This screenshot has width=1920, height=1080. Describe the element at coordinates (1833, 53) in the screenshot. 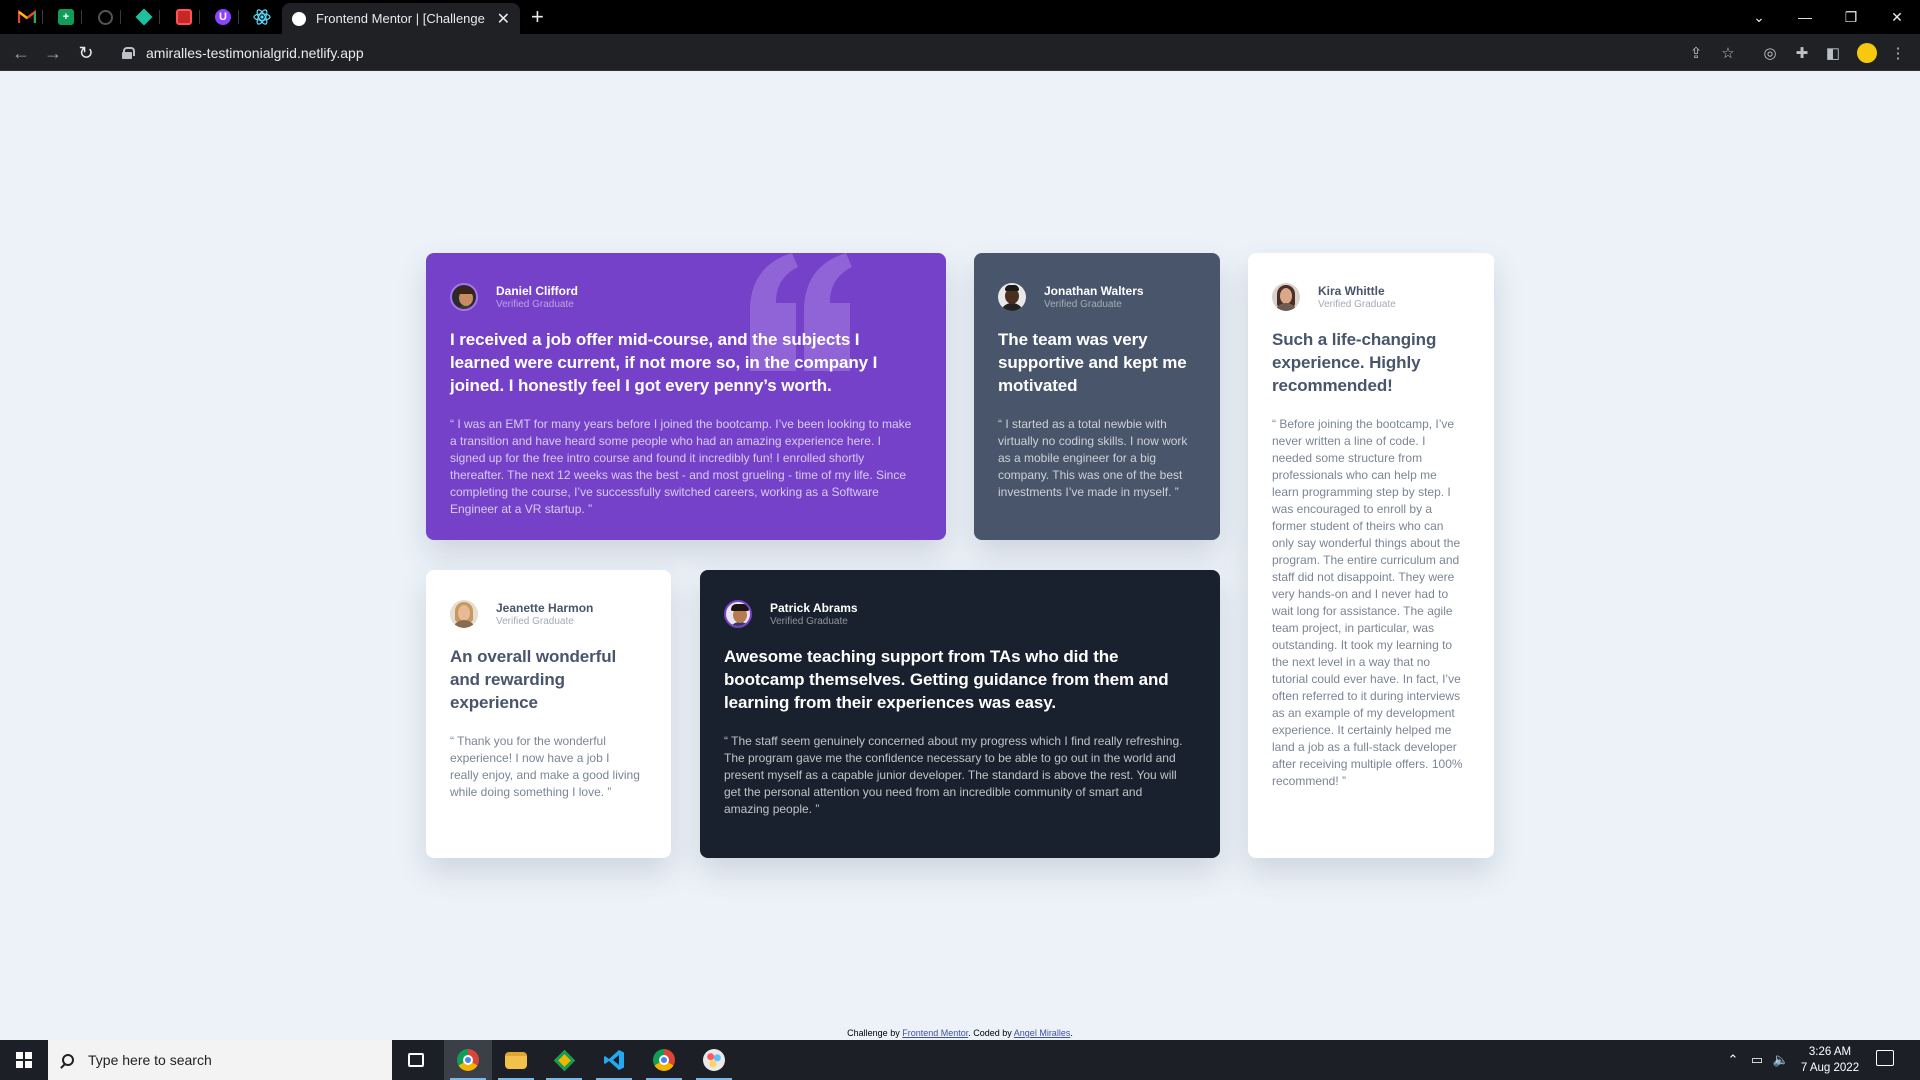

I see `side-panel-icon: ◧` at that location.